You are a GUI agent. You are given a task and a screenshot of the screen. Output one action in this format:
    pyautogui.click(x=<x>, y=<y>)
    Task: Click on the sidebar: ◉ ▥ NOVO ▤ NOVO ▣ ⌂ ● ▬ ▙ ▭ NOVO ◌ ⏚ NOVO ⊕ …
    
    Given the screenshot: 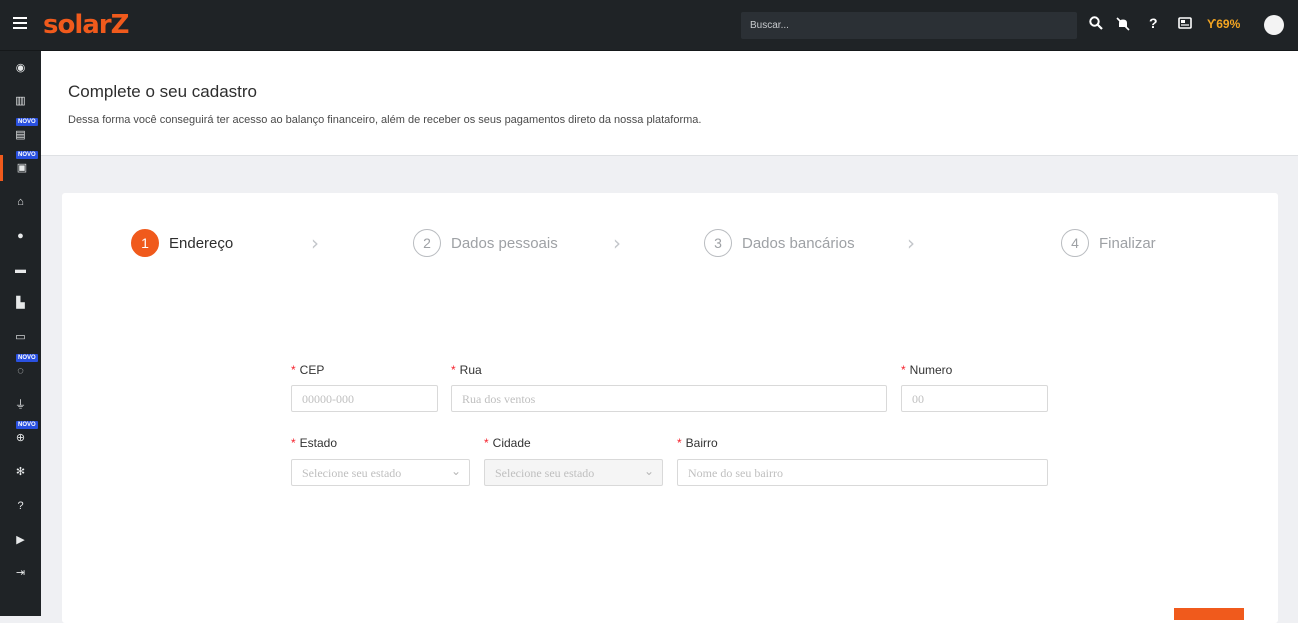 What is the action you would take?
    pyautogui.click(x=20, y=333)
    